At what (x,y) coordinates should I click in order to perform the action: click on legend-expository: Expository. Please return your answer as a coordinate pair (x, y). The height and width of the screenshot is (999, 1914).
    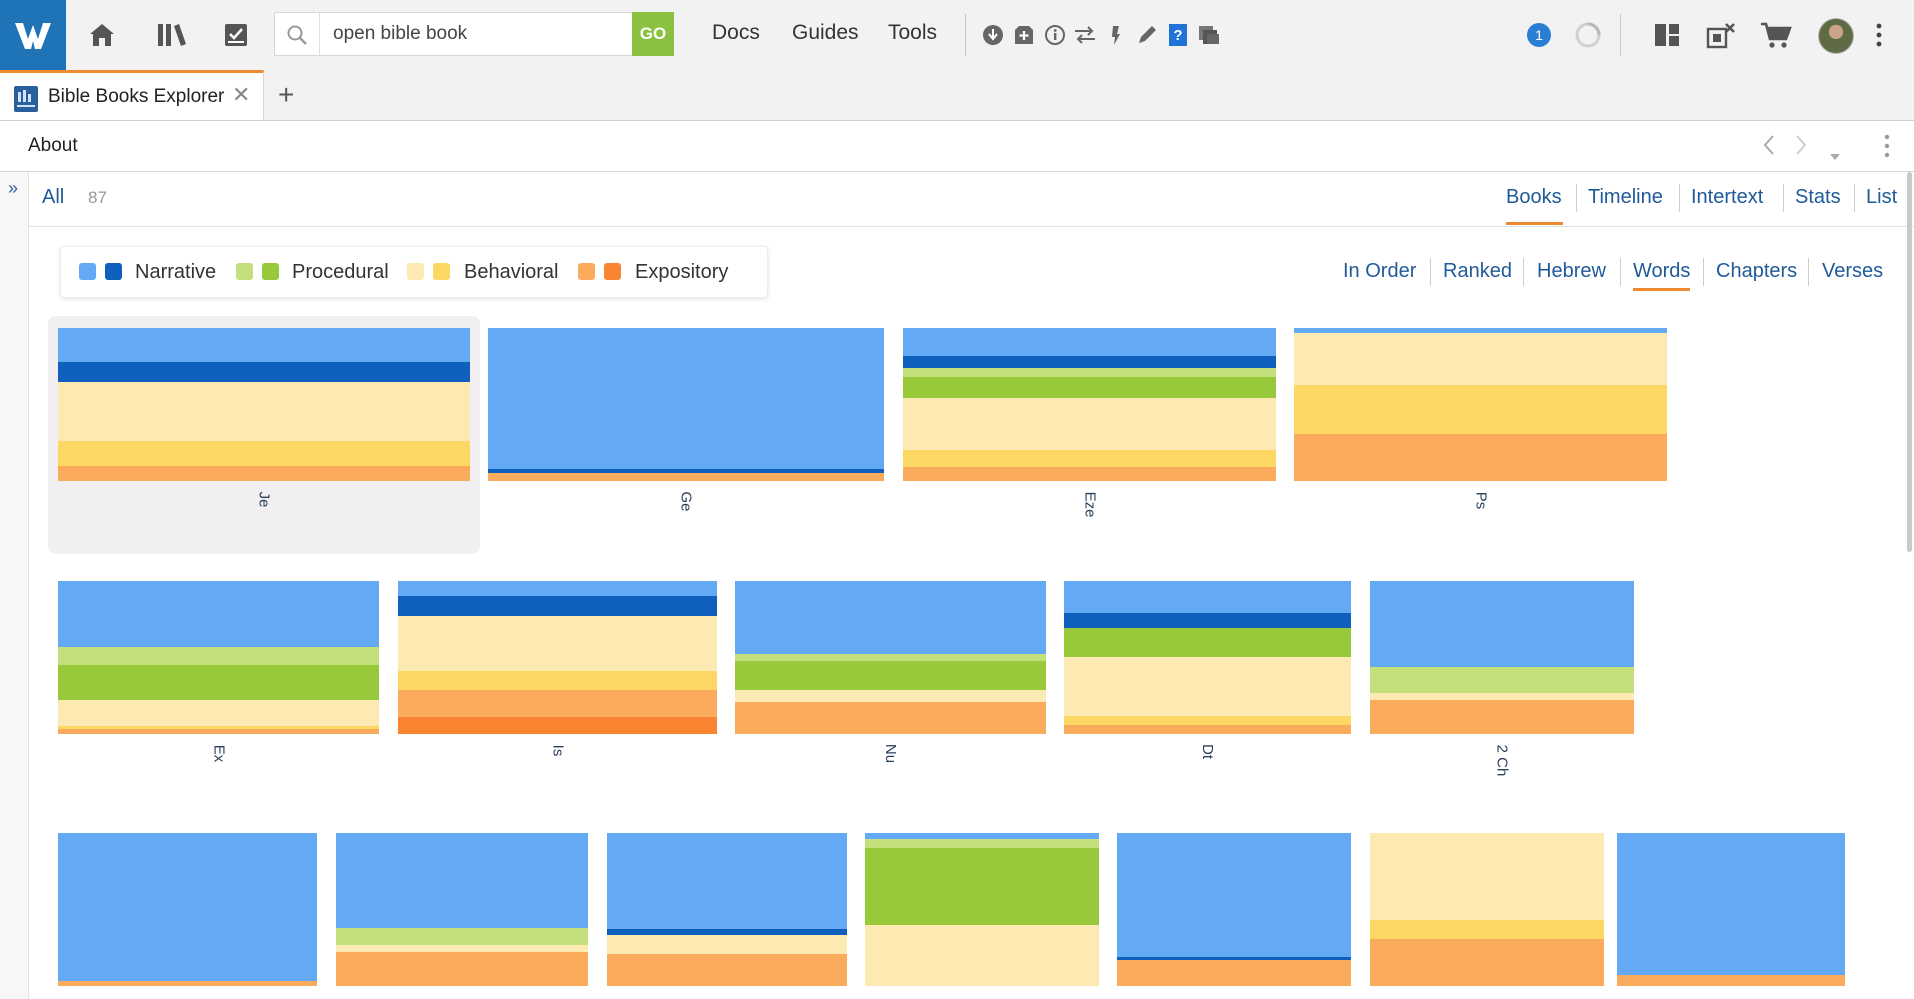
    Looking at the image, I should click on (681, 272).